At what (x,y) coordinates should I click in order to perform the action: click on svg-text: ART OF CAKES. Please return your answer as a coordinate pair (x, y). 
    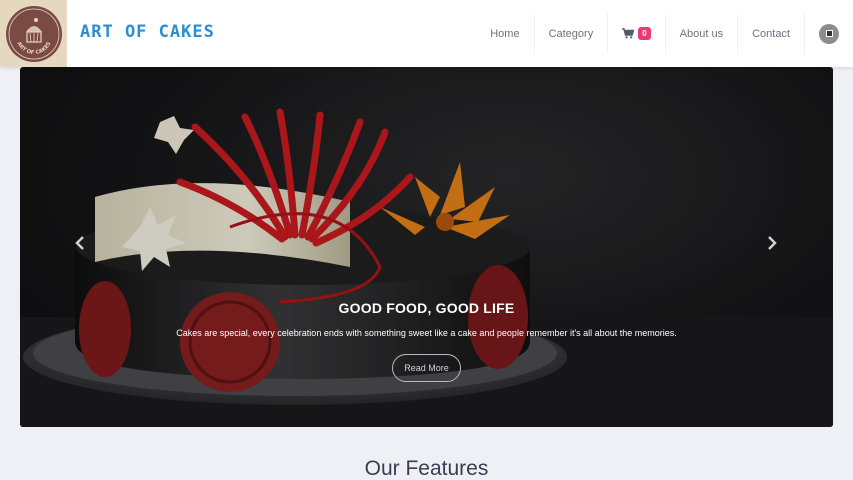
    Looking at the image, I should click on (33, 47).